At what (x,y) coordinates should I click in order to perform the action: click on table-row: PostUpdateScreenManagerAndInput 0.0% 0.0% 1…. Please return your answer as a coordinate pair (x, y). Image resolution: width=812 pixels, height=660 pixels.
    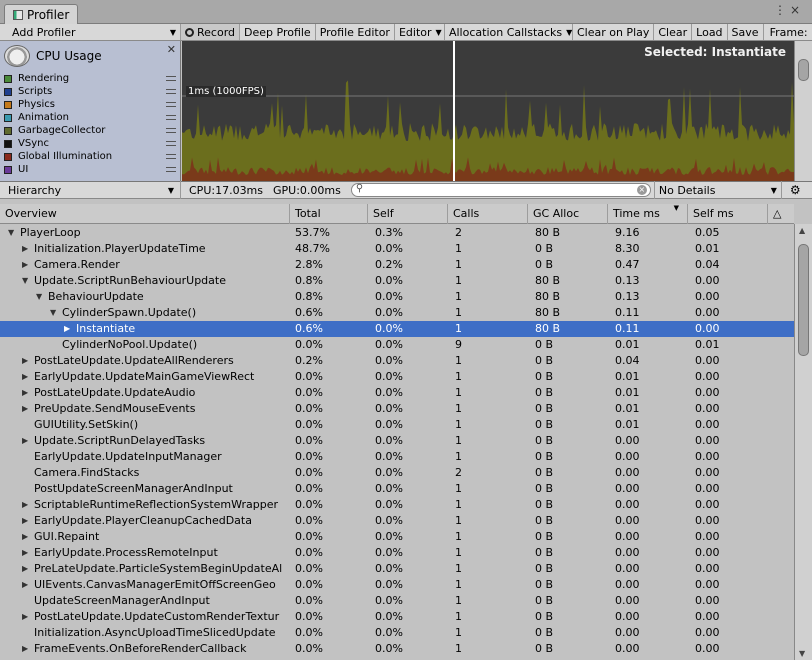
    Looking at the image, I should click on (397, 489).